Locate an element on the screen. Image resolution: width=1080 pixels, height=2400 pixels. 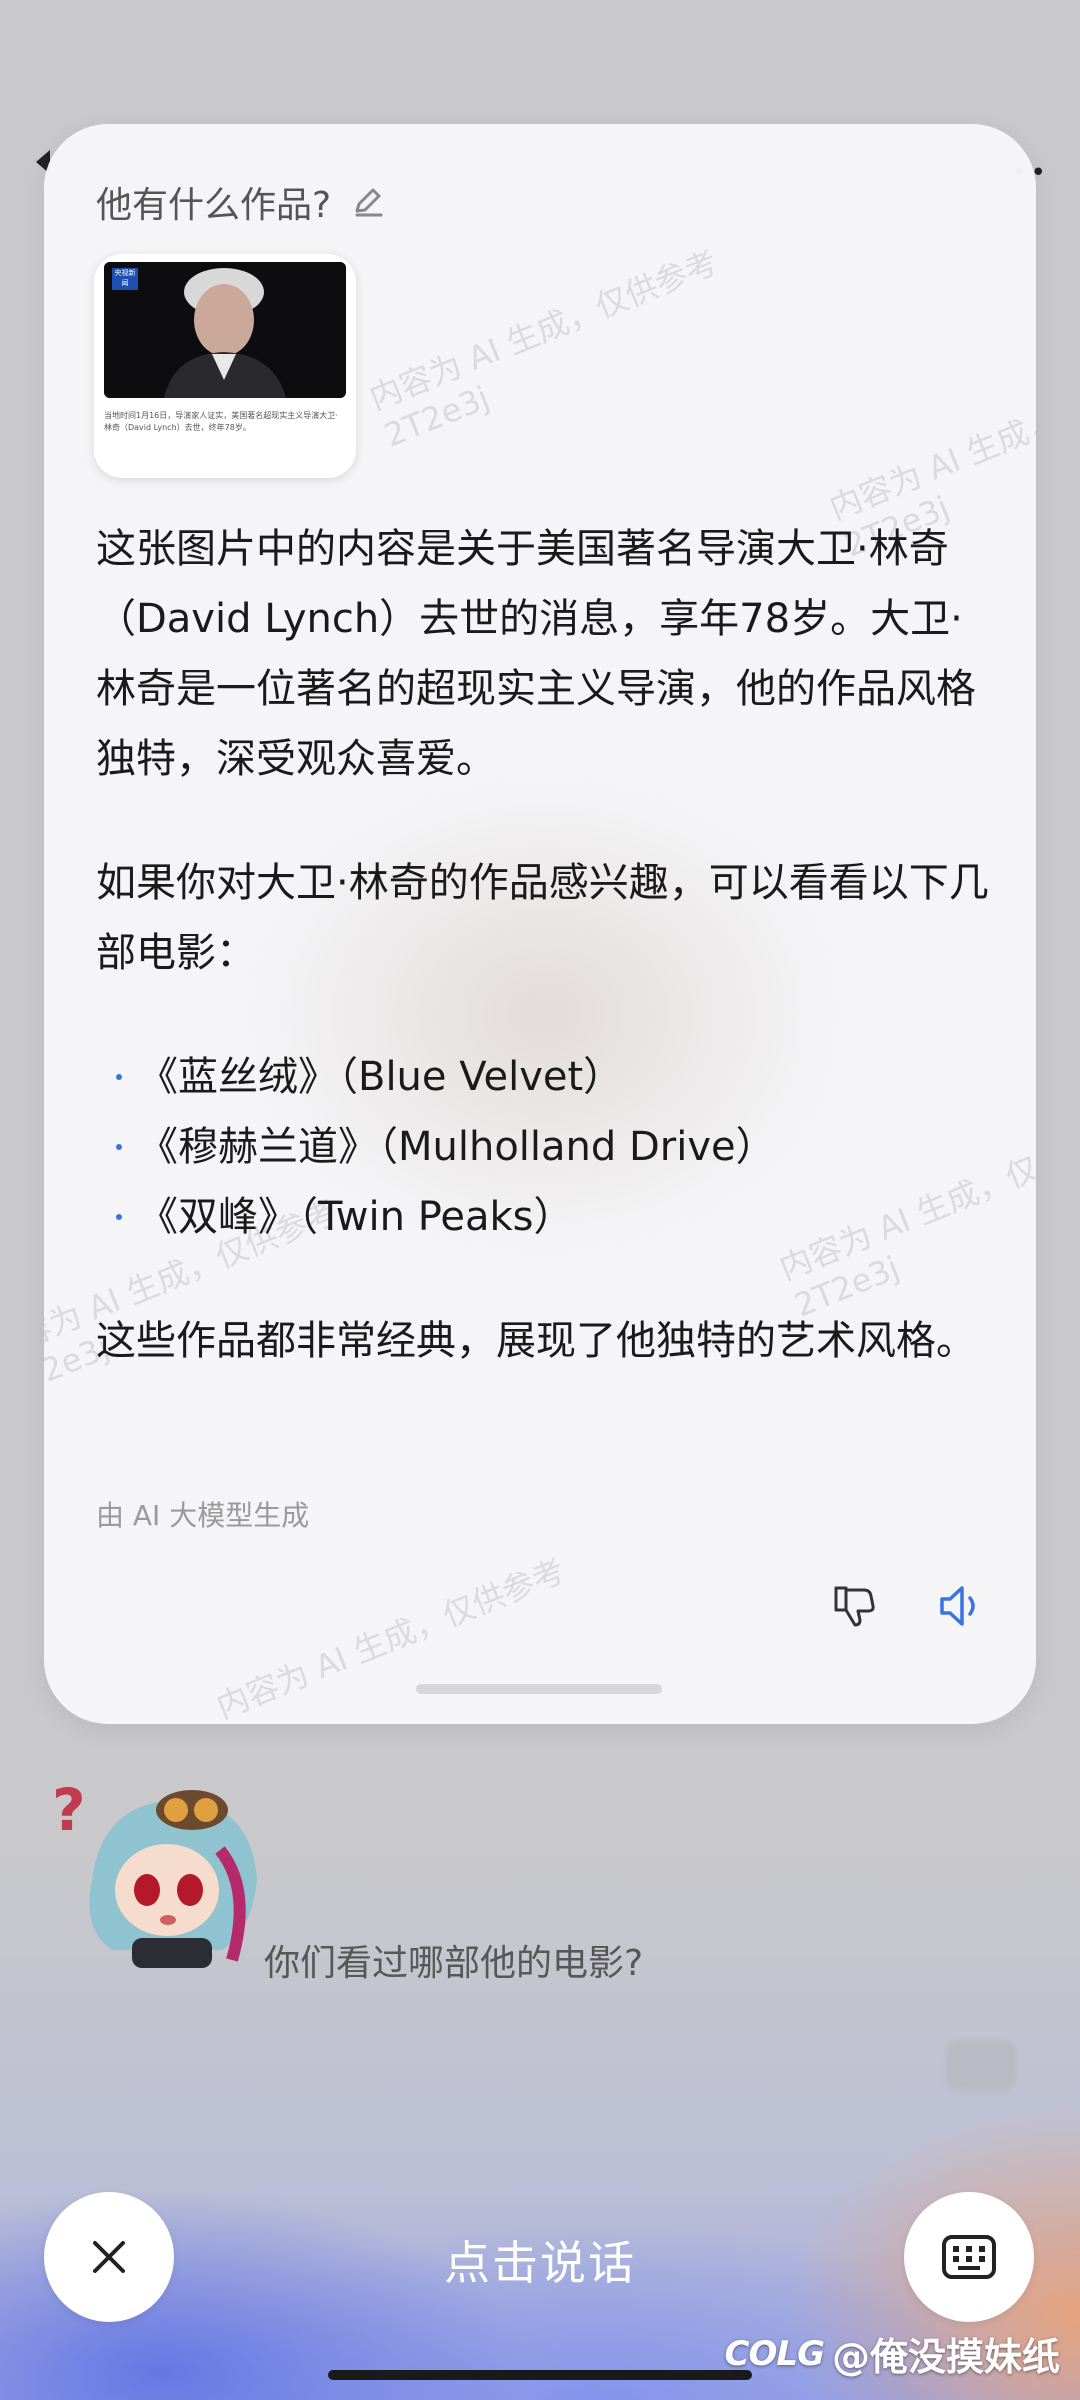
close-button is located at coordinates (109, 2257).